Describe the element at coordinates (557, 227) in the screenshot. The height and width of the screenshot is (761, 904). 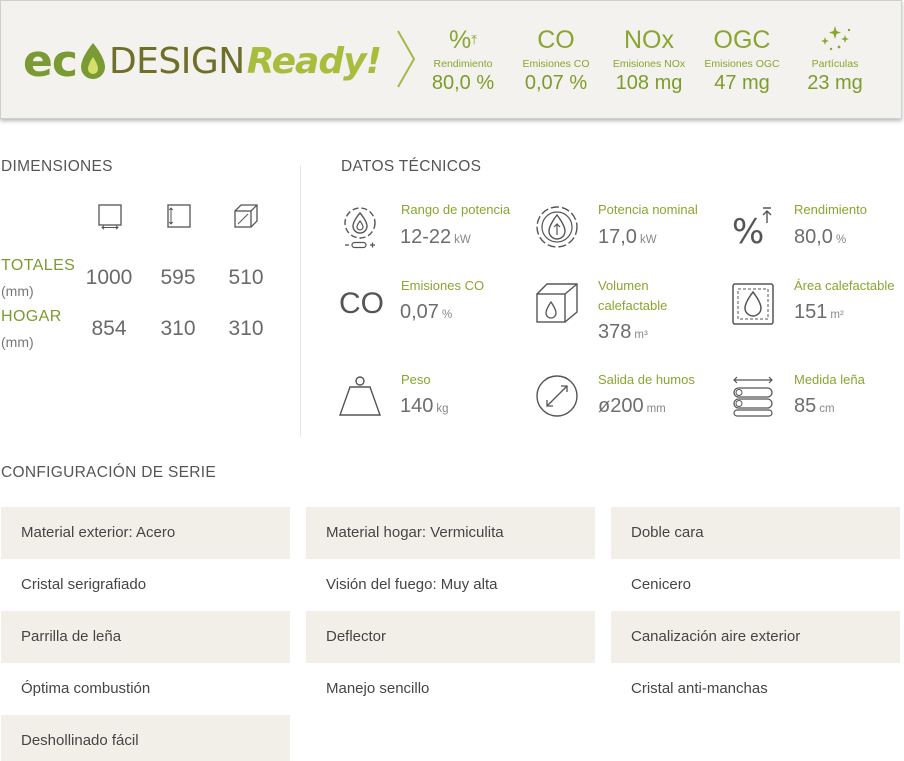
I see `nominal-power-icon` at that location.